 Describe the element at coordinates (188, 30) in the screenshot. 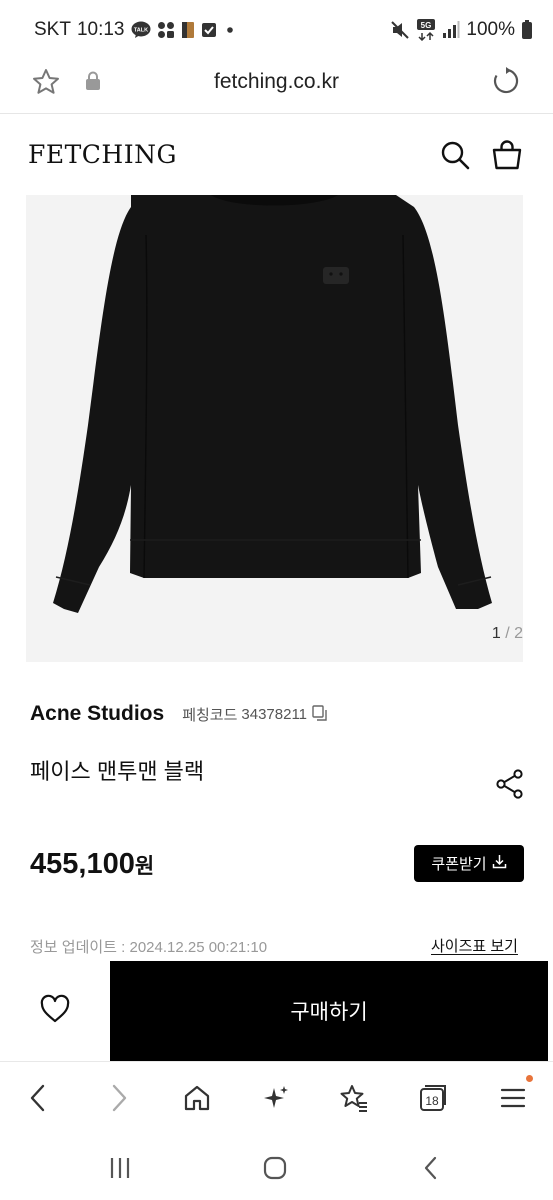

I see `book-icon` at that location.